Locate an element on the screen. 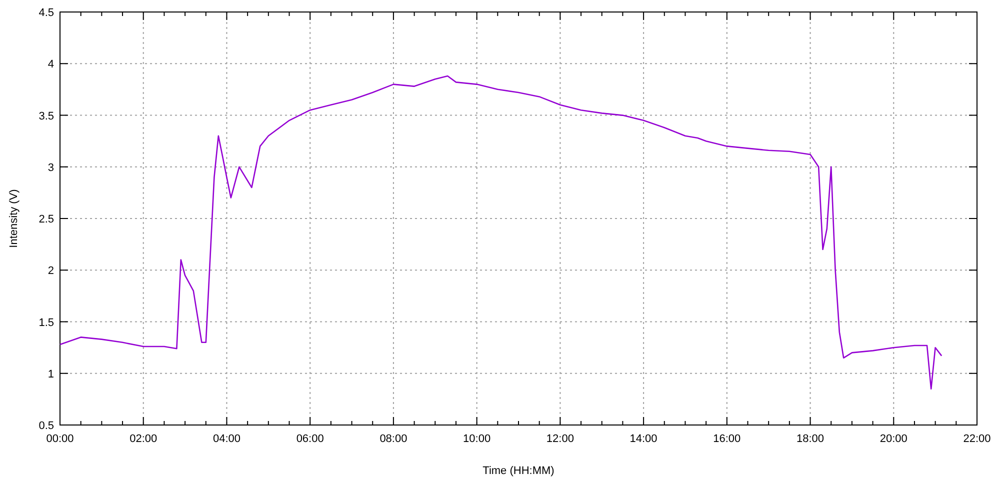  x-axis-title: Time (HH:MM) is located at coordinates (518, 471).